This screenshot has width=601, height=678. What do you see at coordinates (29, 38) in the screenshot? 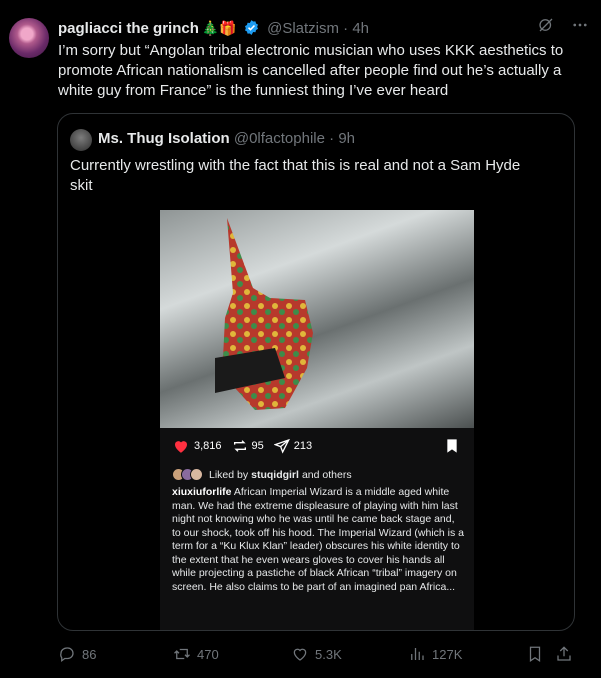
I see `author-avatar` at bounding box center [29, 38].